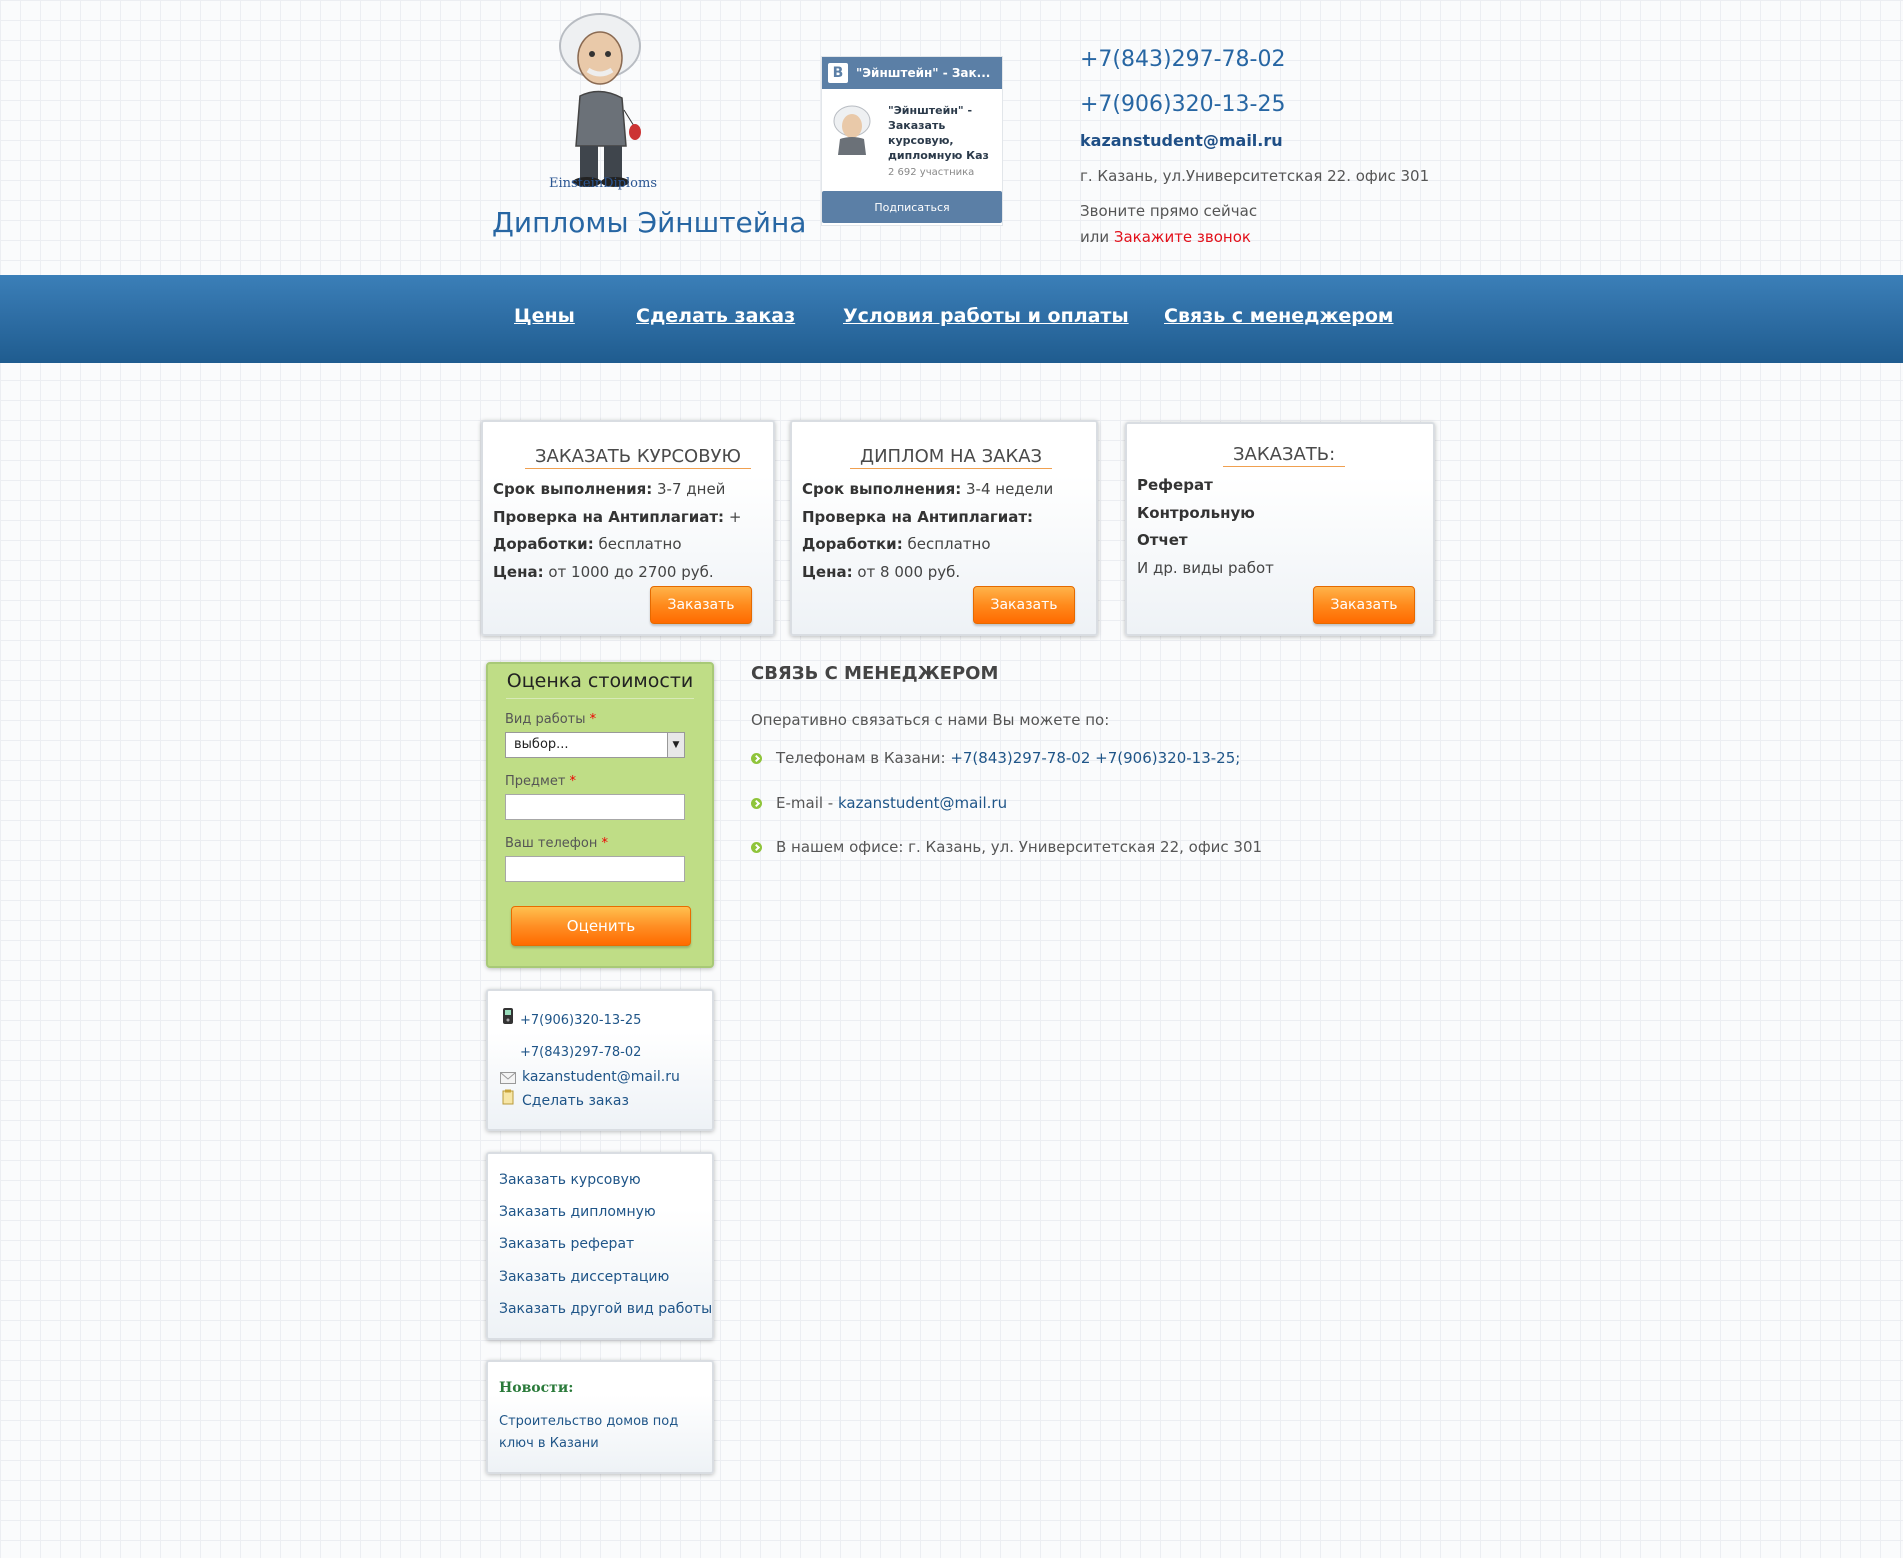 The height and width of the screenshot is (1558, 1903). What do you see at coordinates (566, 1244) in the screenshot?
I see `sidebar-link-essay: Заказать реферат` at bounding box center [566, 1244].